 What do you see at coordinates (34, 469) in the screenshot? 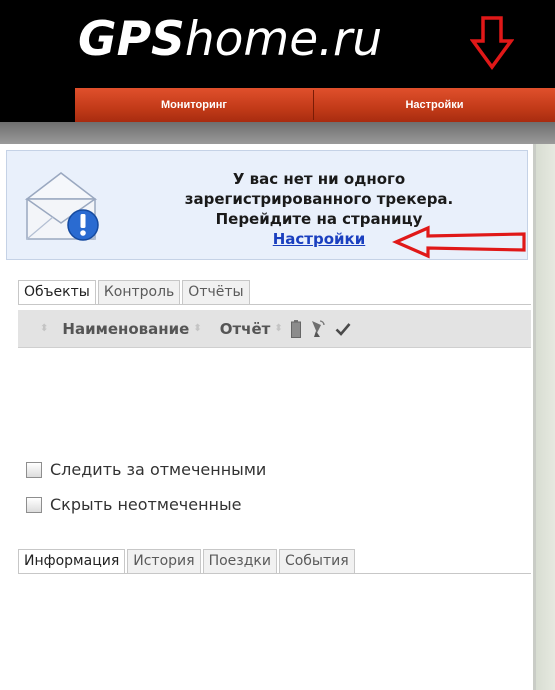
I see `follow-checked-checkbox` at bounding box center [34, 469].